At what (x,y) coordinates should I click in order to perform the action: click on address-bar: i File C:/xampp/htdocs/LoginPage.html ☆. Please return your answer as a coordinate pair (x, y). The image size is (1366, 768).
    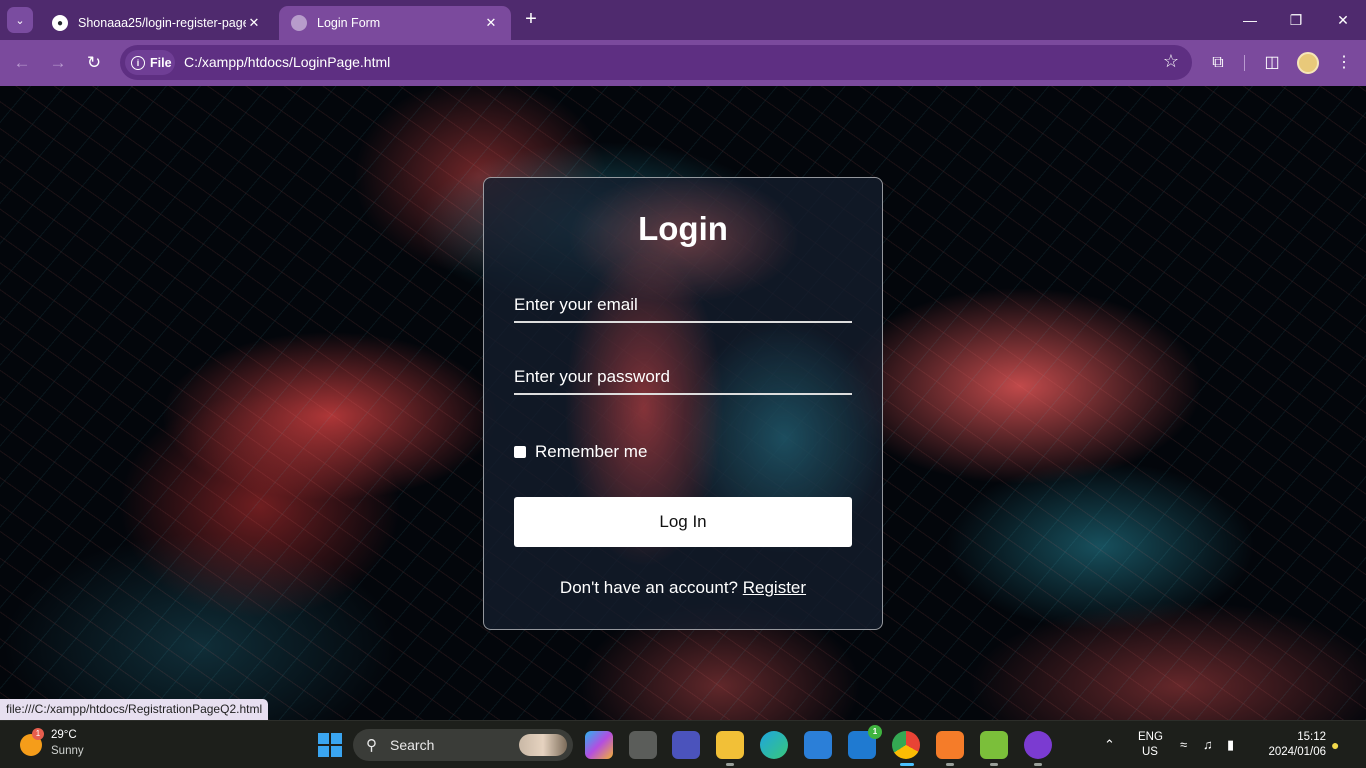
    Looking at the image, I should click on (656, 62).